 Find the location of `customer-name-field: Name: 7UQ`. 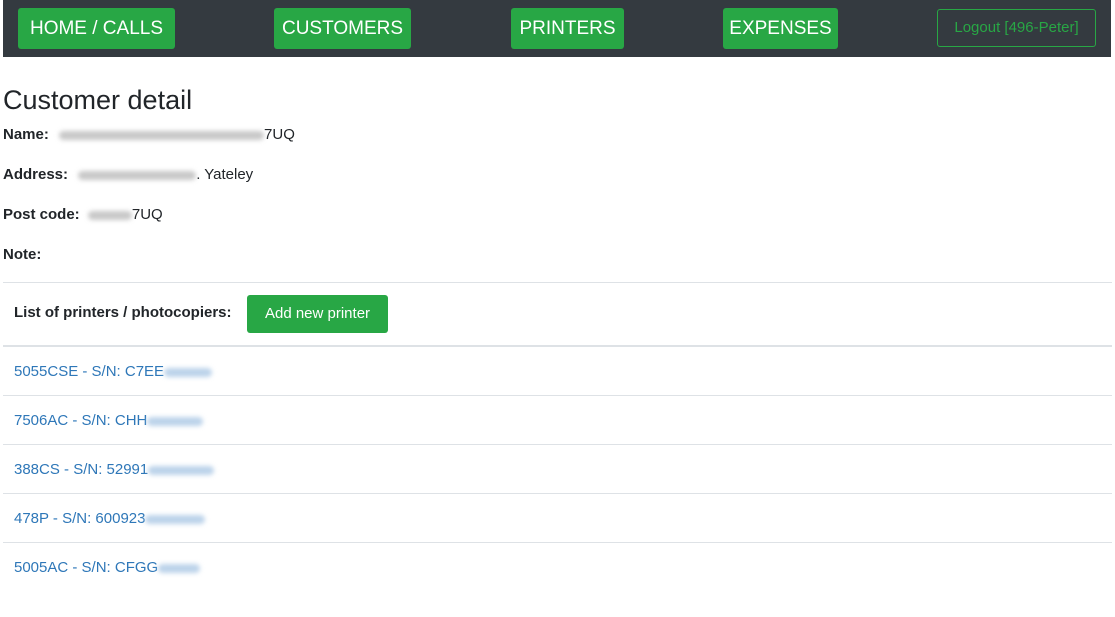

customer-name-field: Name: 7UQ is located at coordinates (149, 135).